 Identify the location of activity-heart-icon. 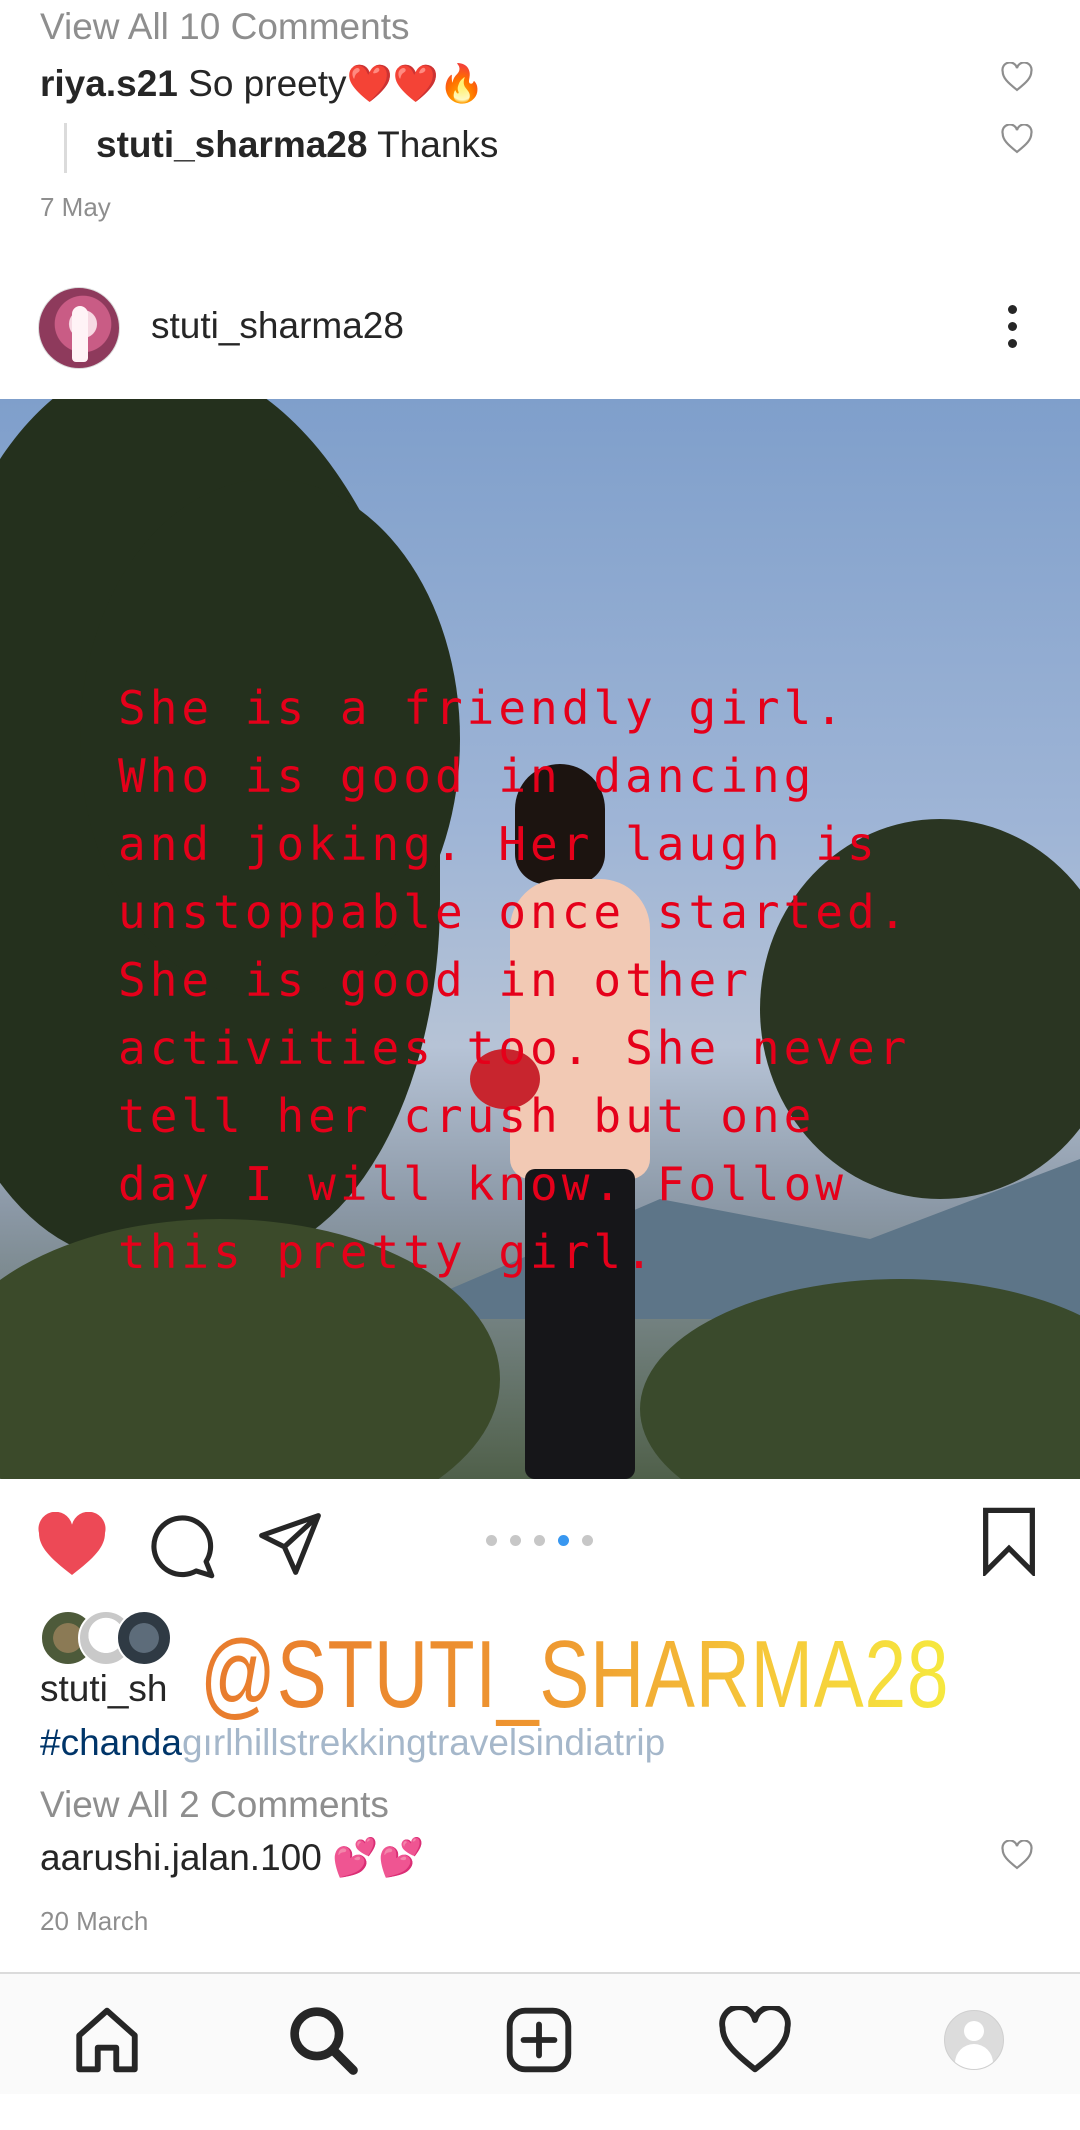
(755, 2040).